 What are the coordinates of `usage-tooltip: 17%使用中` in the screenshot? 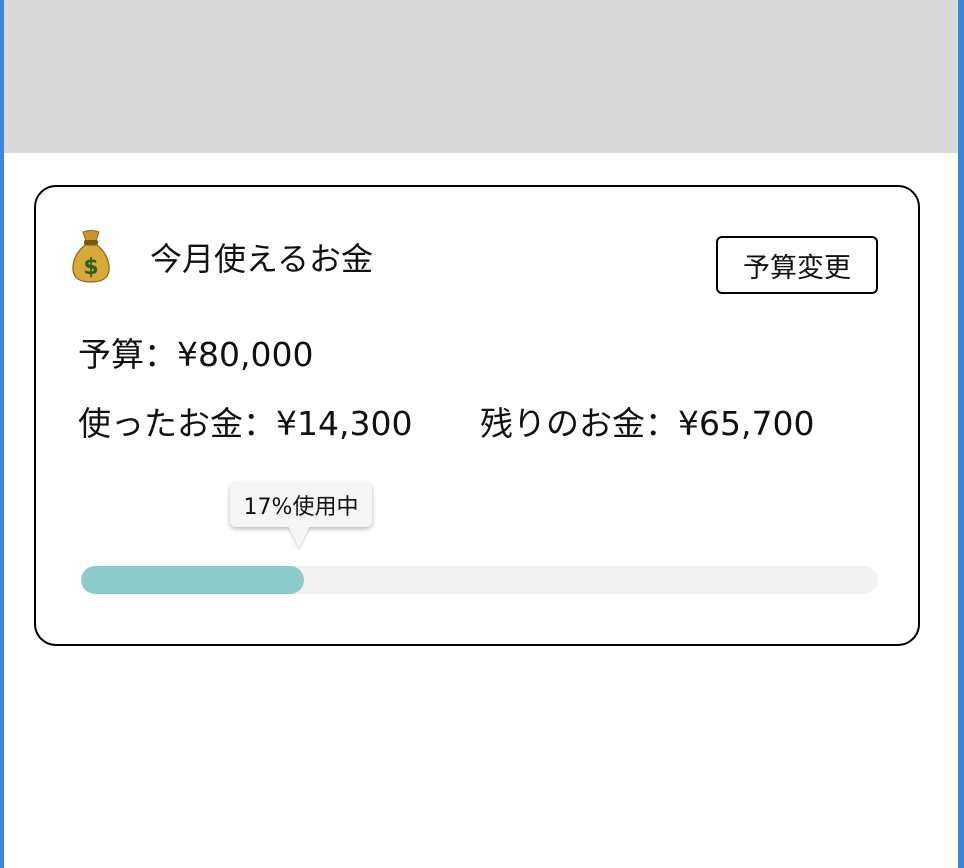 It's located at (301, 504).